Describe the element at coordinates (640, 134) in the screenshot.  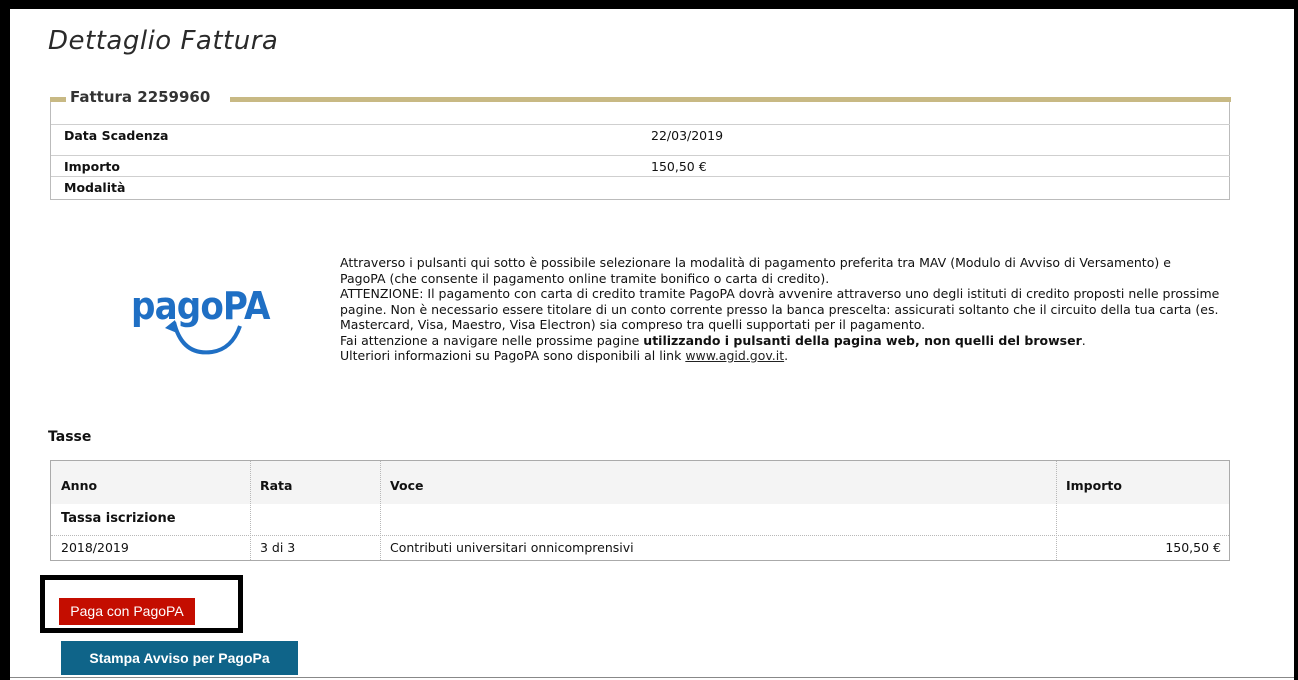
I see `row-data-scadenza: Data Scadenza 22/03/2019` at that location.